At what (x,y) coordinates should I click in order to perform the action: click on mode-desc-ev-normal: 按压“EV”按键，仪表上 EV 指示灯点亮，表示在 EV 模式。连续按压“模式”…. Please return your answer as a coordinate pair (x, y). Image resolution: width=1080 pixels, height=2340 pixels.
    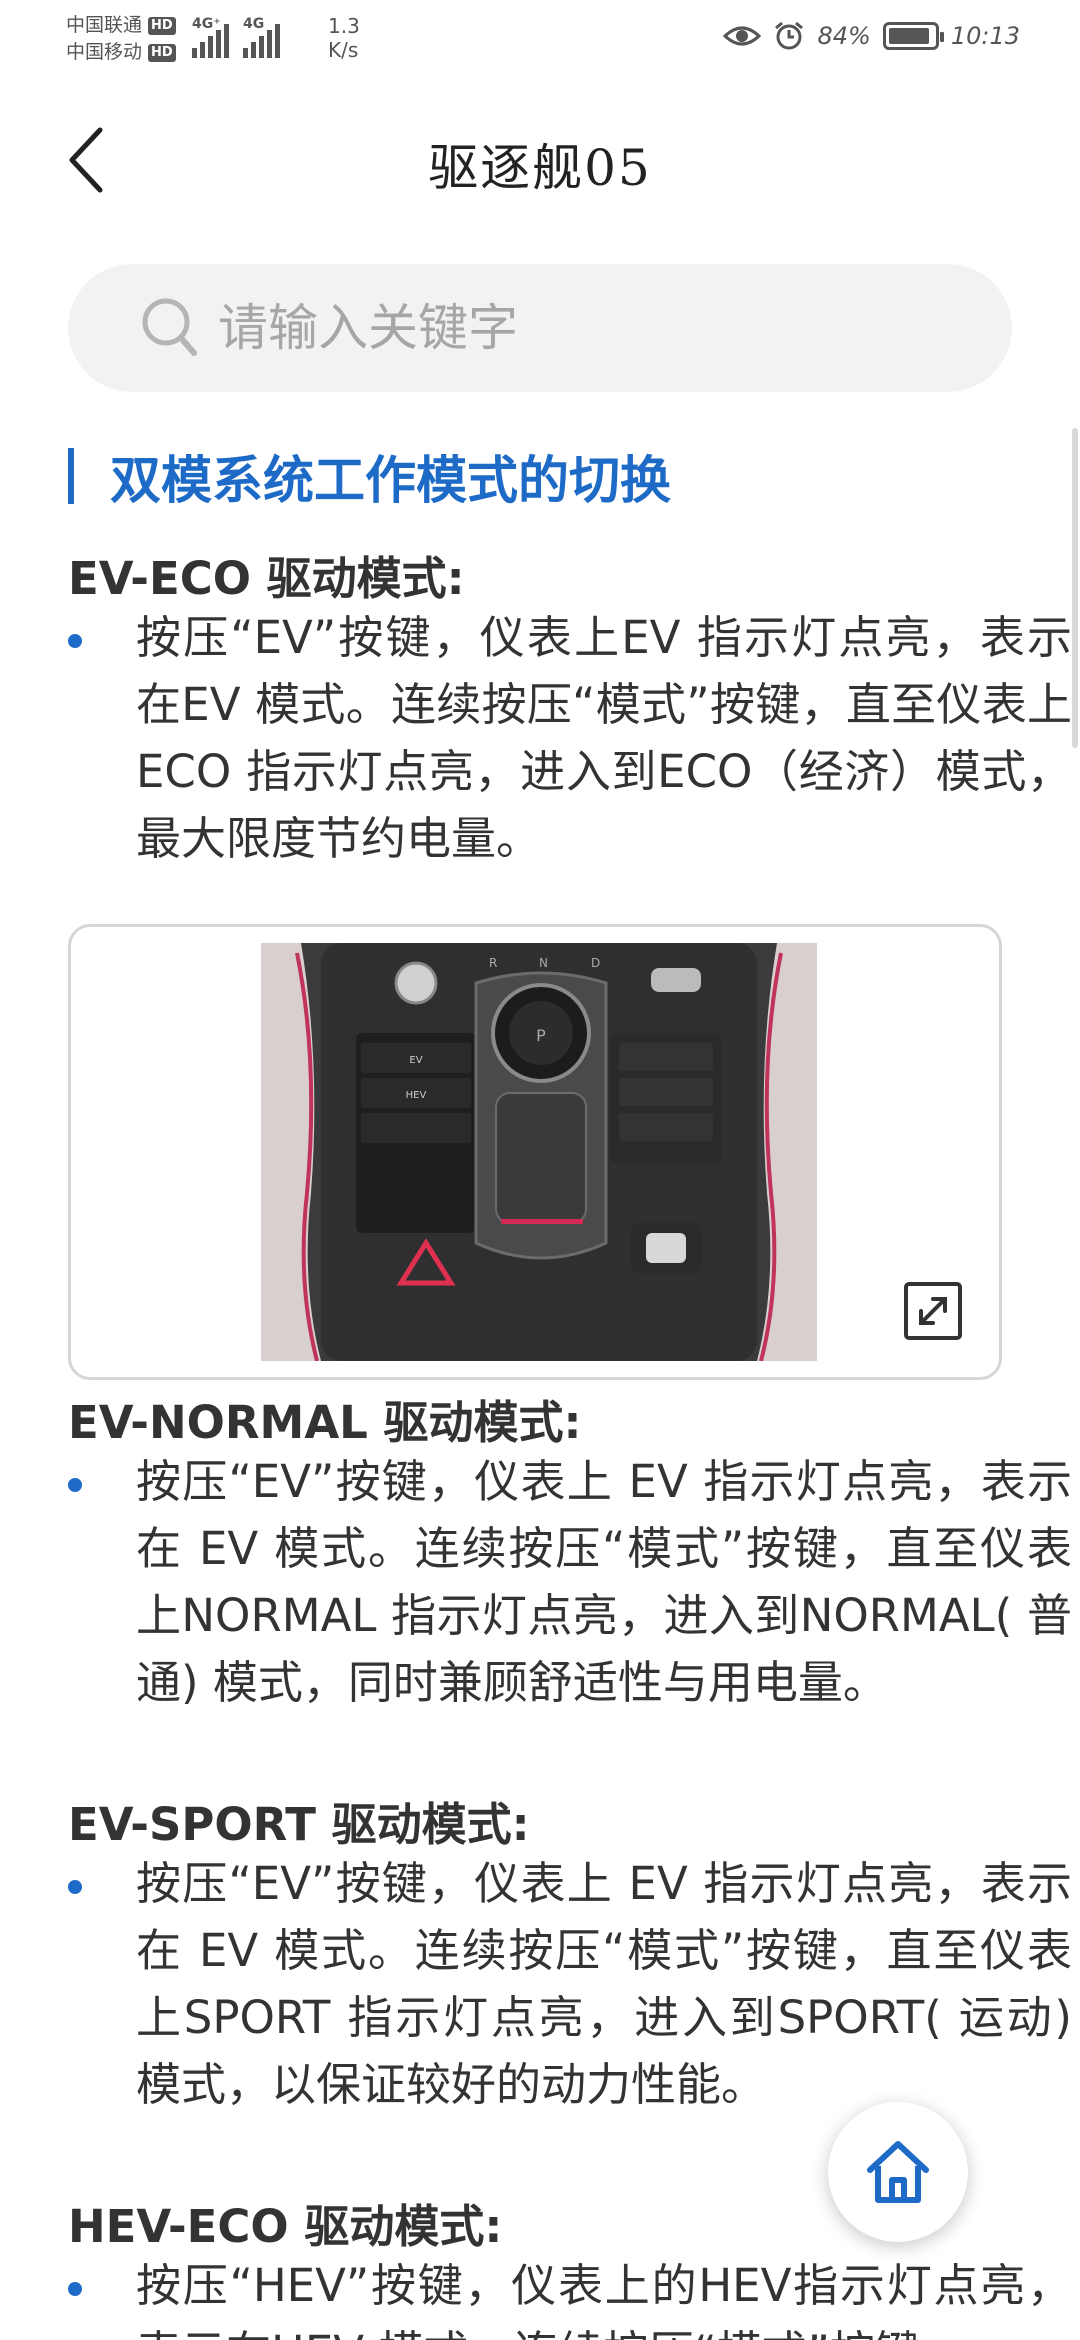
    Looking at the image, I should click on (570, 1582).